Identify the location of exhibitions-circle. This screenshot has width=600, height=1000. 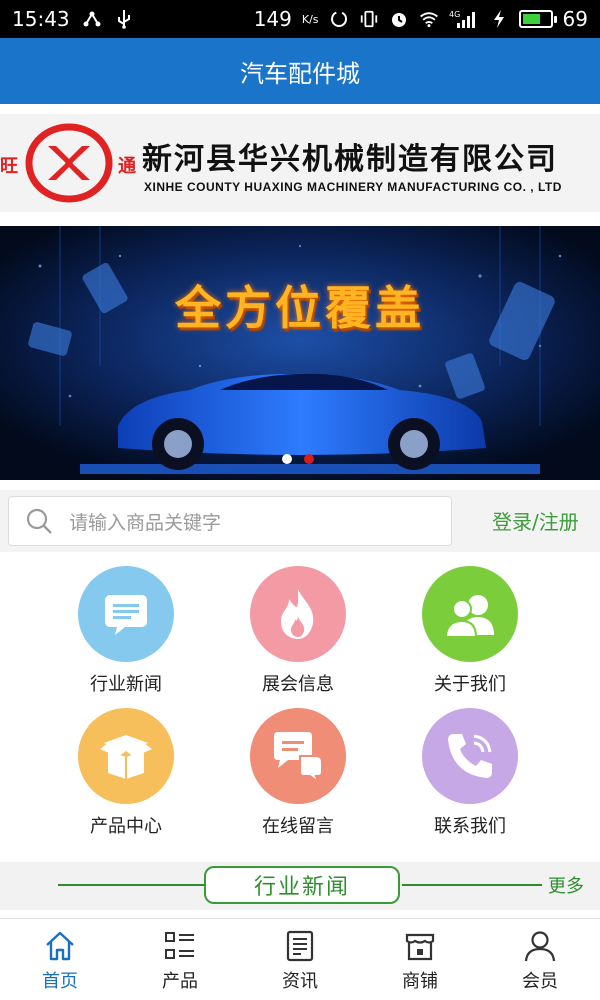
(298, 614).